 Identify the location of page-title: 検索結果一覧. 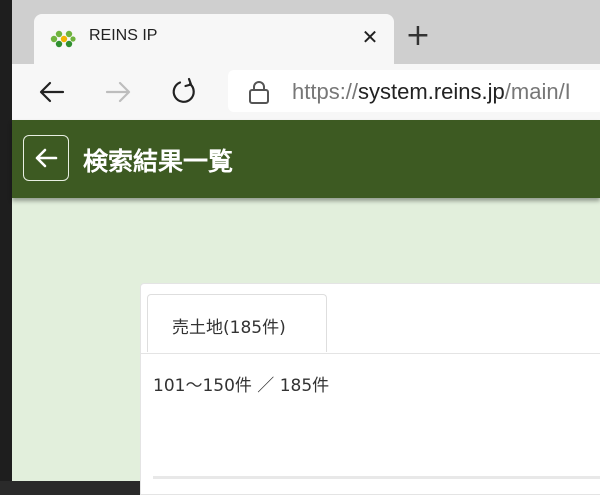
(158, 161).